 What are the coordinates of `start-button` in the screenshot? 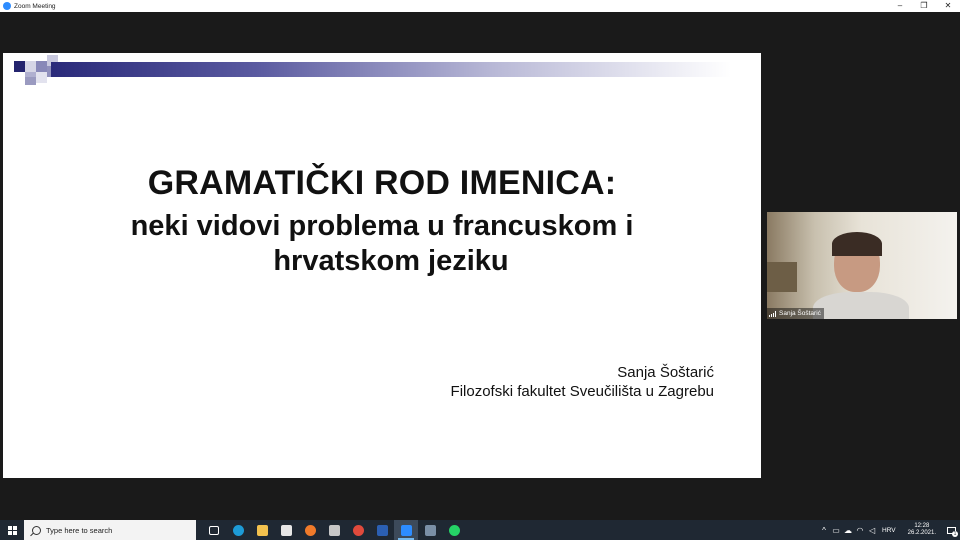 It's located at (12, 530).